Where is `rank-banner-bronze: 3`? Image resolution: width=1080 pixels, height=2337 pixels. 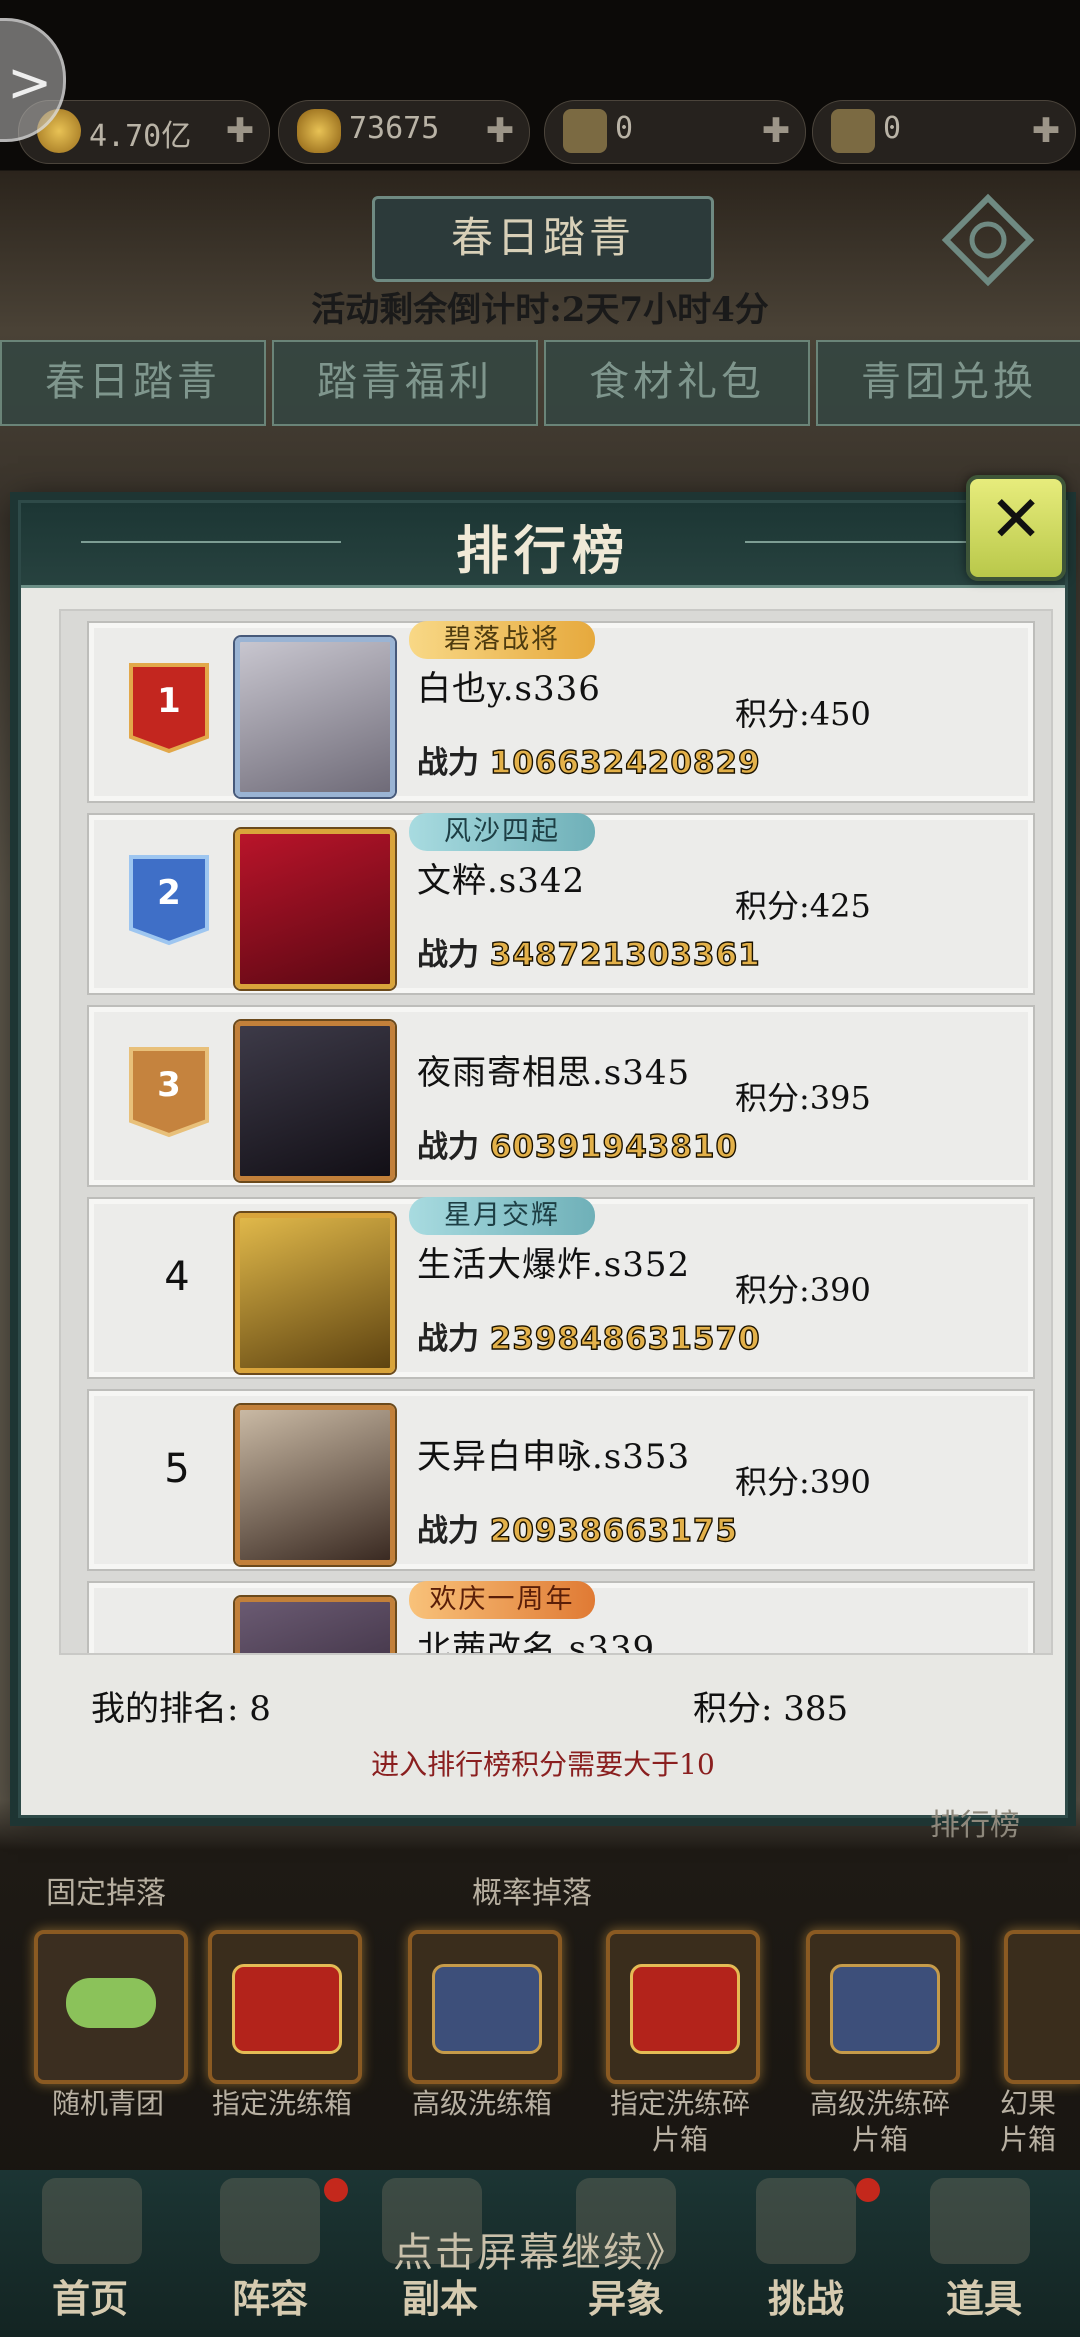
rank-banner-bronze: 3 is located at coordinates (169, 1092).